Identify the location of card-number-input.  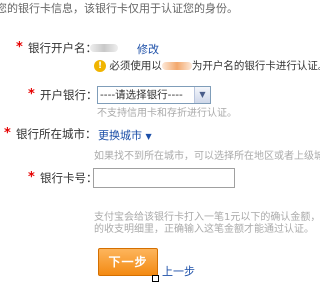
(164, 178).